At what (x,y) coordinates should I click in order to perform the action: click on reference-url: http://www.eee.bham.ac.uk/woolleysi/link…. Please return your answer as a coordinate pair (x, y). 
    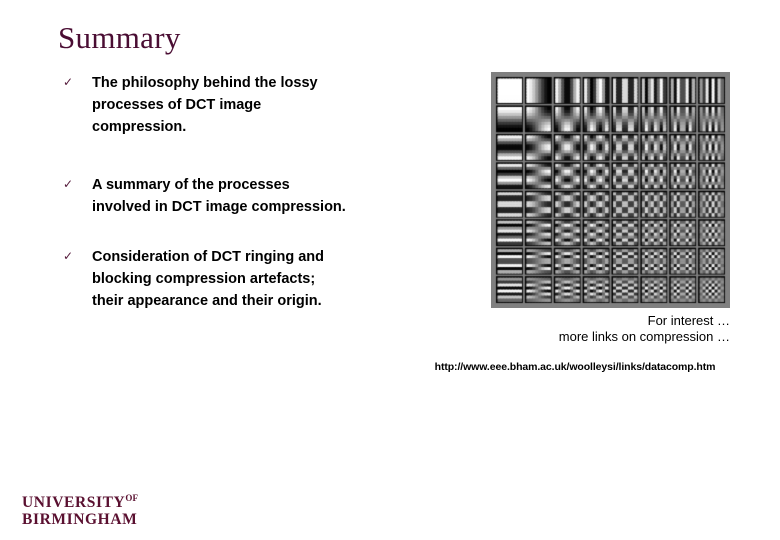
    Looking at the image, I should click on (575, 367).